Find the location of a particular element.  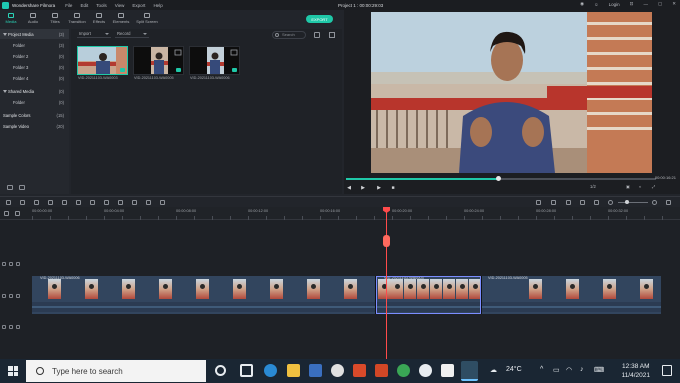

step-back-icon: ▶ is located at coordinates (363, 188).